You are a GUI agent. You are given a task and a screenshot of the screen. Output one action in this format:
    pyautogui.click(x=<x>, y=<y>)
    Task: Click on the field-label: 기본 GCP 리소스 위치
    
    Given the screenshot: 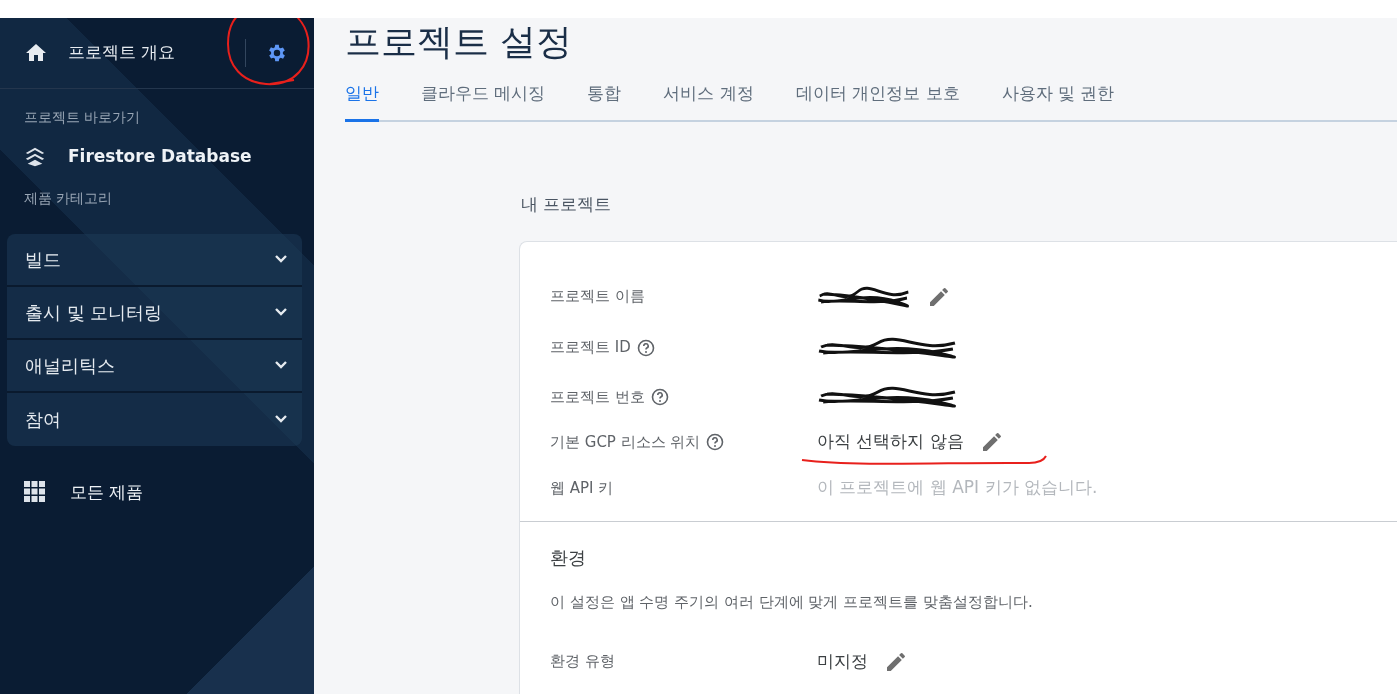 What is the action you would take?
    pyautogui.click(x=625, y=442)
    